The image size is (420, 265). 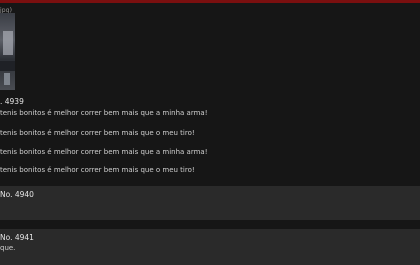 What do you see at coordinates (17, 237) in the screenshot?
I see `post-number: No. 4941` at bounding box center [17, 237].